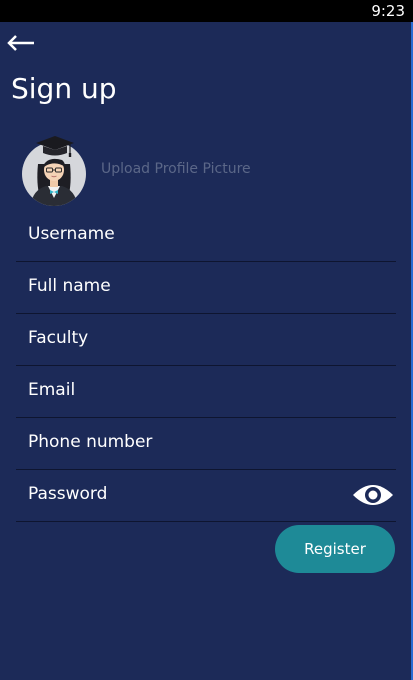 Image resolution: width=413 pixels, height=680 pixels. What do you see at coordinates (176, 169) in the screenshot?
I see `upload-profile-picture-link: Upload Profile Picture` at bounding box center [176, 169].